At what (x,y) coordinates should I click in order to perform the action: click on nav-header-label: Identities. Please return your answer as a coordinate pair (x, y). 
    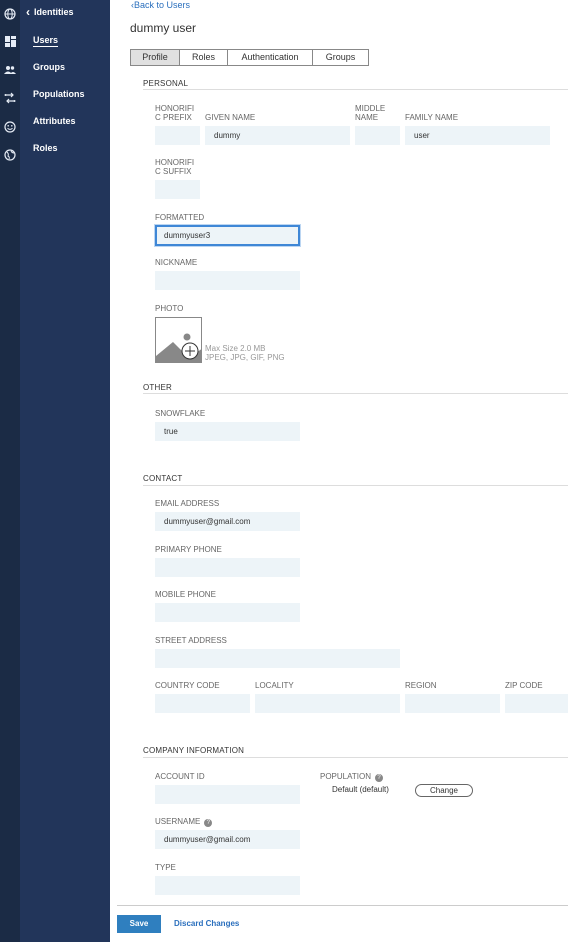
    Looking at the image, I should click on (54, 12).